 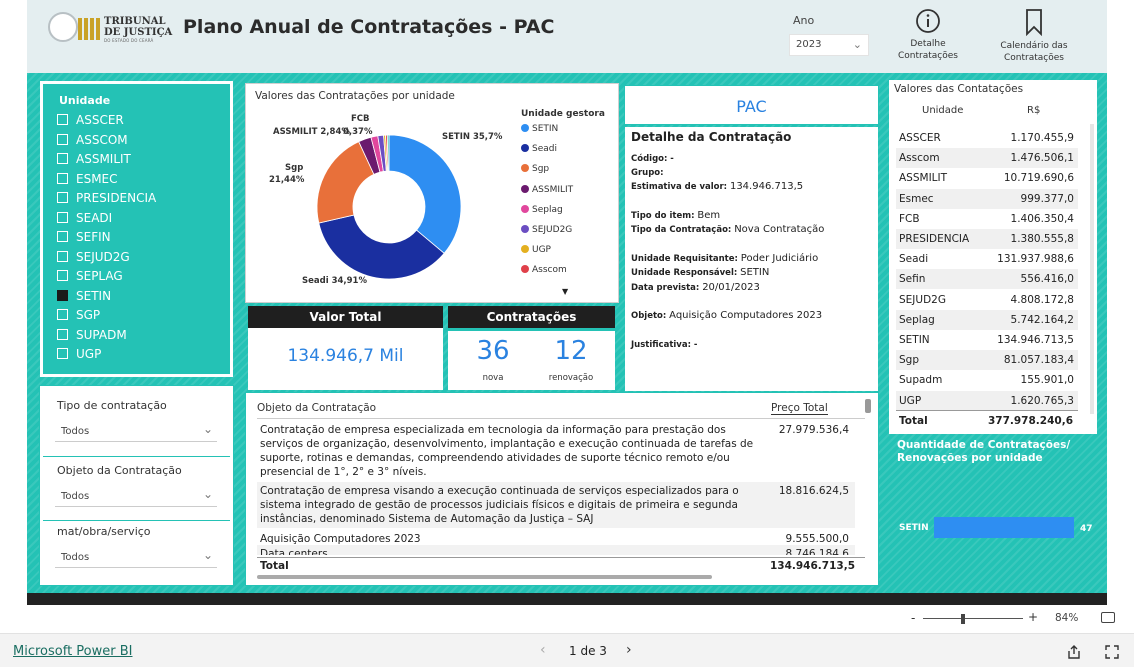 I want to click on values-table-row: ASSMILIT 10.719.690,6, so click(x=987, y=178).